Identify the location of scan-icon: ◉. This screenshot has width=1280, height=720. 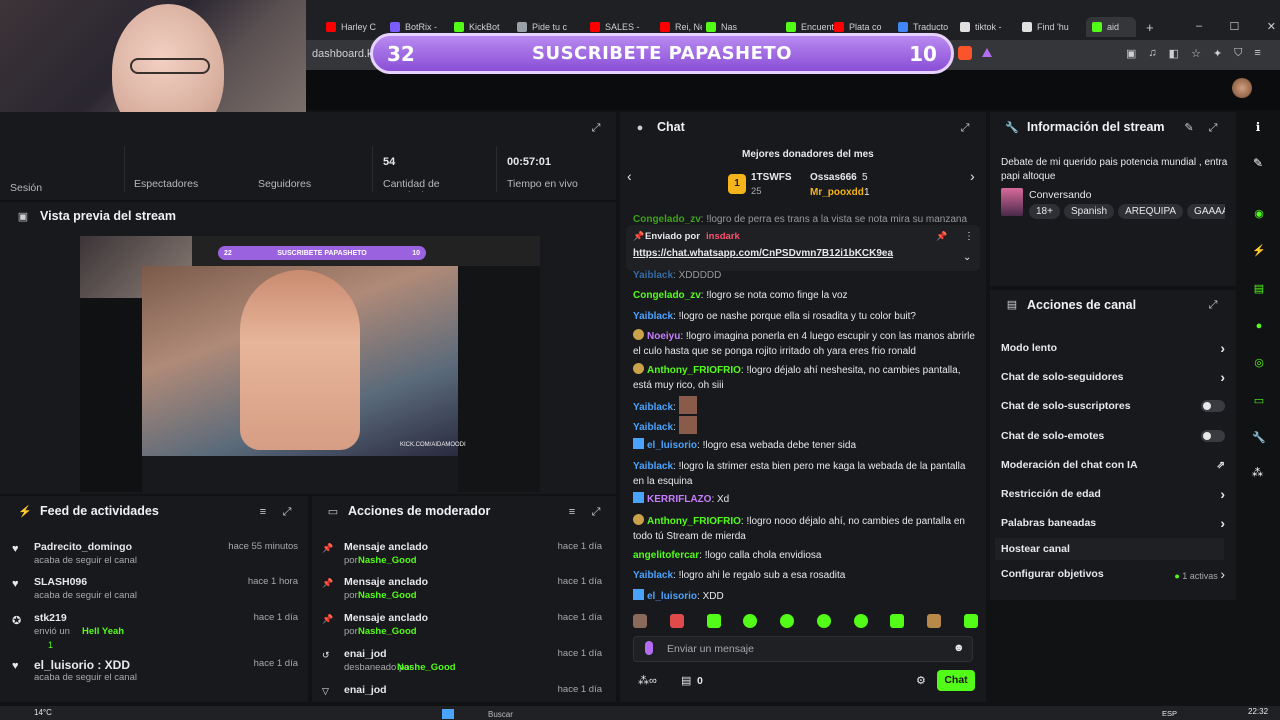
(1259, 214).